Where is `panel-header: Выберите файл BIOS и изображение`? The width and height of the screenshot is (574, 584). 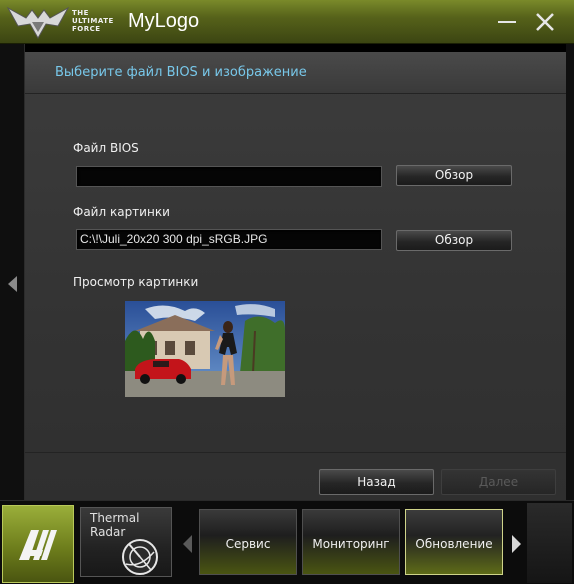 panel-header: Выберите файл BIOS и изображение is located at coordinates (295, 73).